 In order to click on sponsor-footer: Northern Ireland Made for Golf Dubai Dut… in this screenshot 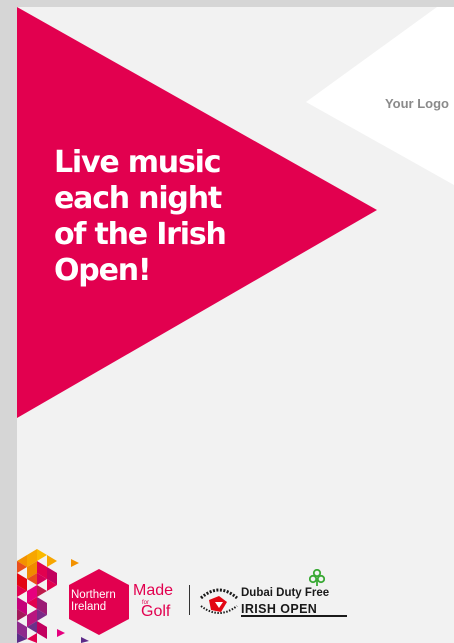, I will do `click(235, 595)`.